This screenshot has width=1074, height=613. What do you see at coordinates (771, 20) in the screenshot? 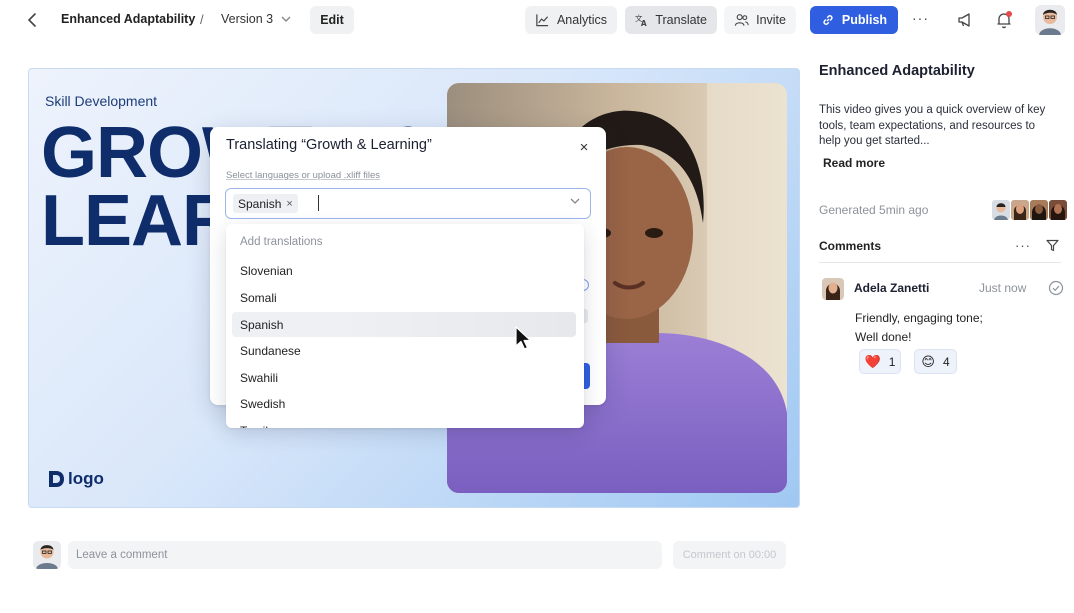
I see `invite-label: Invite` at bounding box center [771, 20].